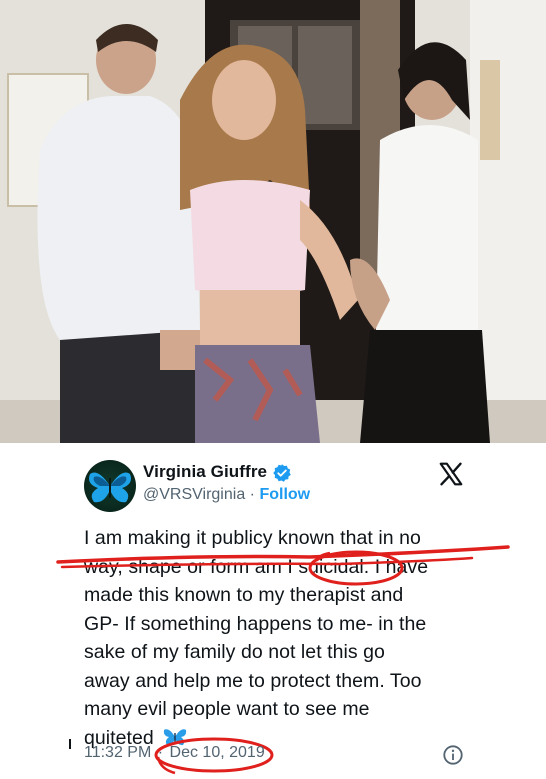  What do you see at coordinates (70, 744) in the screenshot?
I see `divider-tick` at bounding box center [70, 744].